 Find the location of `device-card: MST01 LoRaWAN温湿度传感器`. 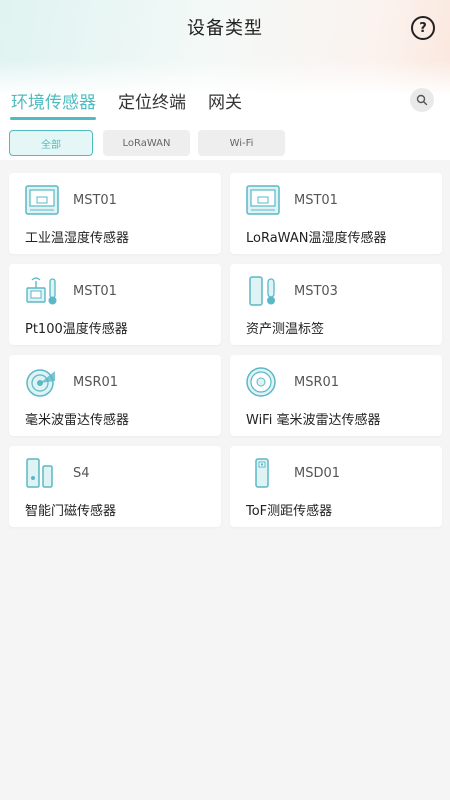

device-card: MST01 LoRaWAN温湿度传感器 is located at coordinates (336, 213).